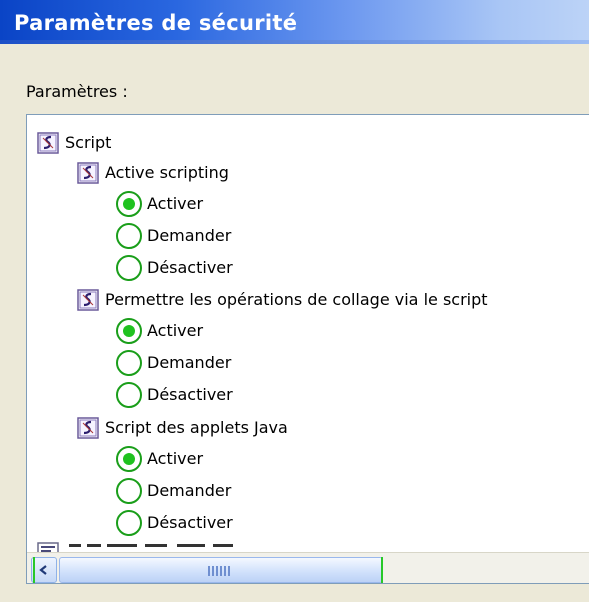 The width and height of the screenshot is (589, 602). I want to click on tree-item-label: Script des applets Java, so click(196, 427).